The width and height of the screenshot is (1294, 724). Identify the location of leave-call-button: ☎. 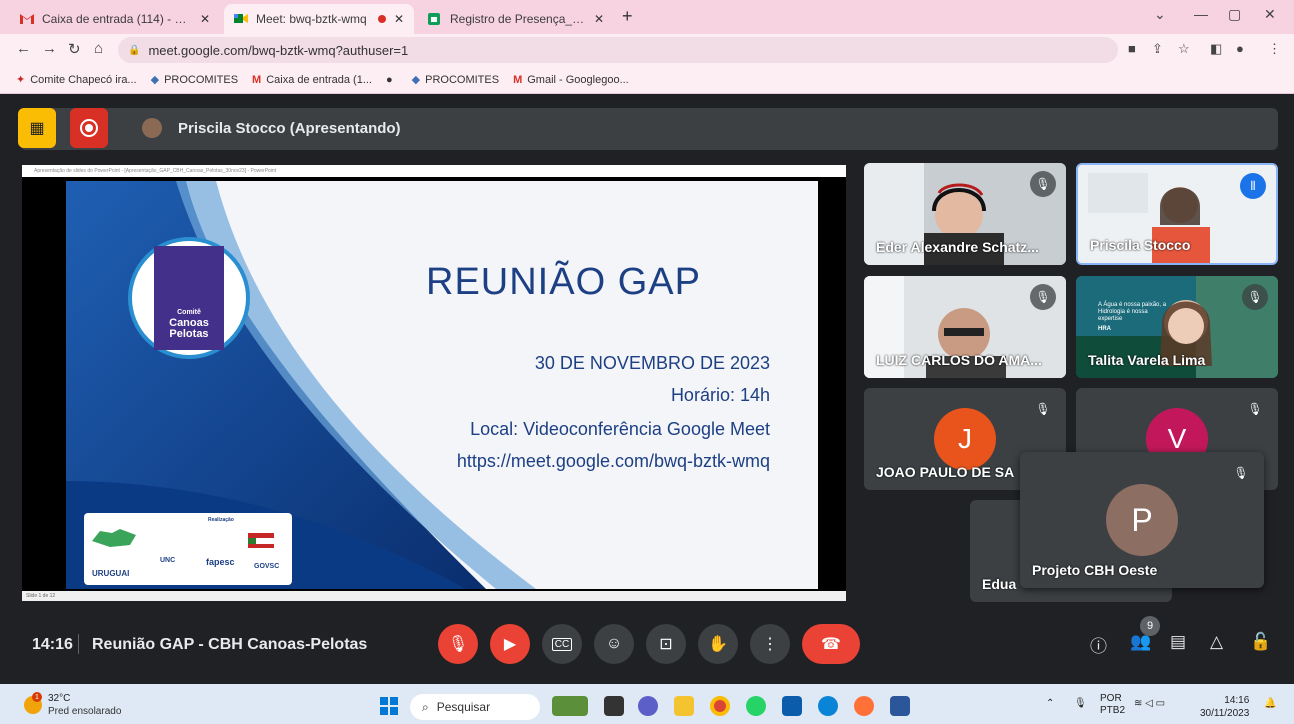
(831, 644).